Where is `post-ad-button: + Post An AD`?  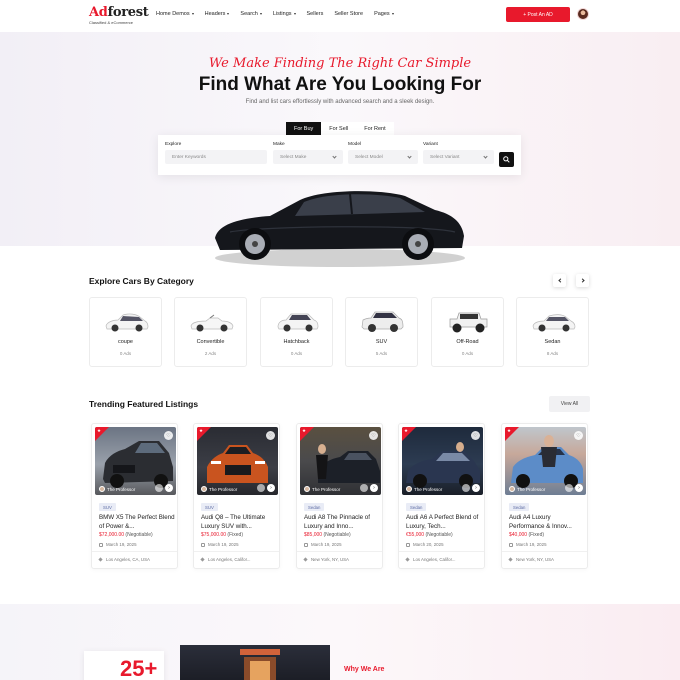 post-ad-button: + Post An AD is located at coordinates (538, 14).